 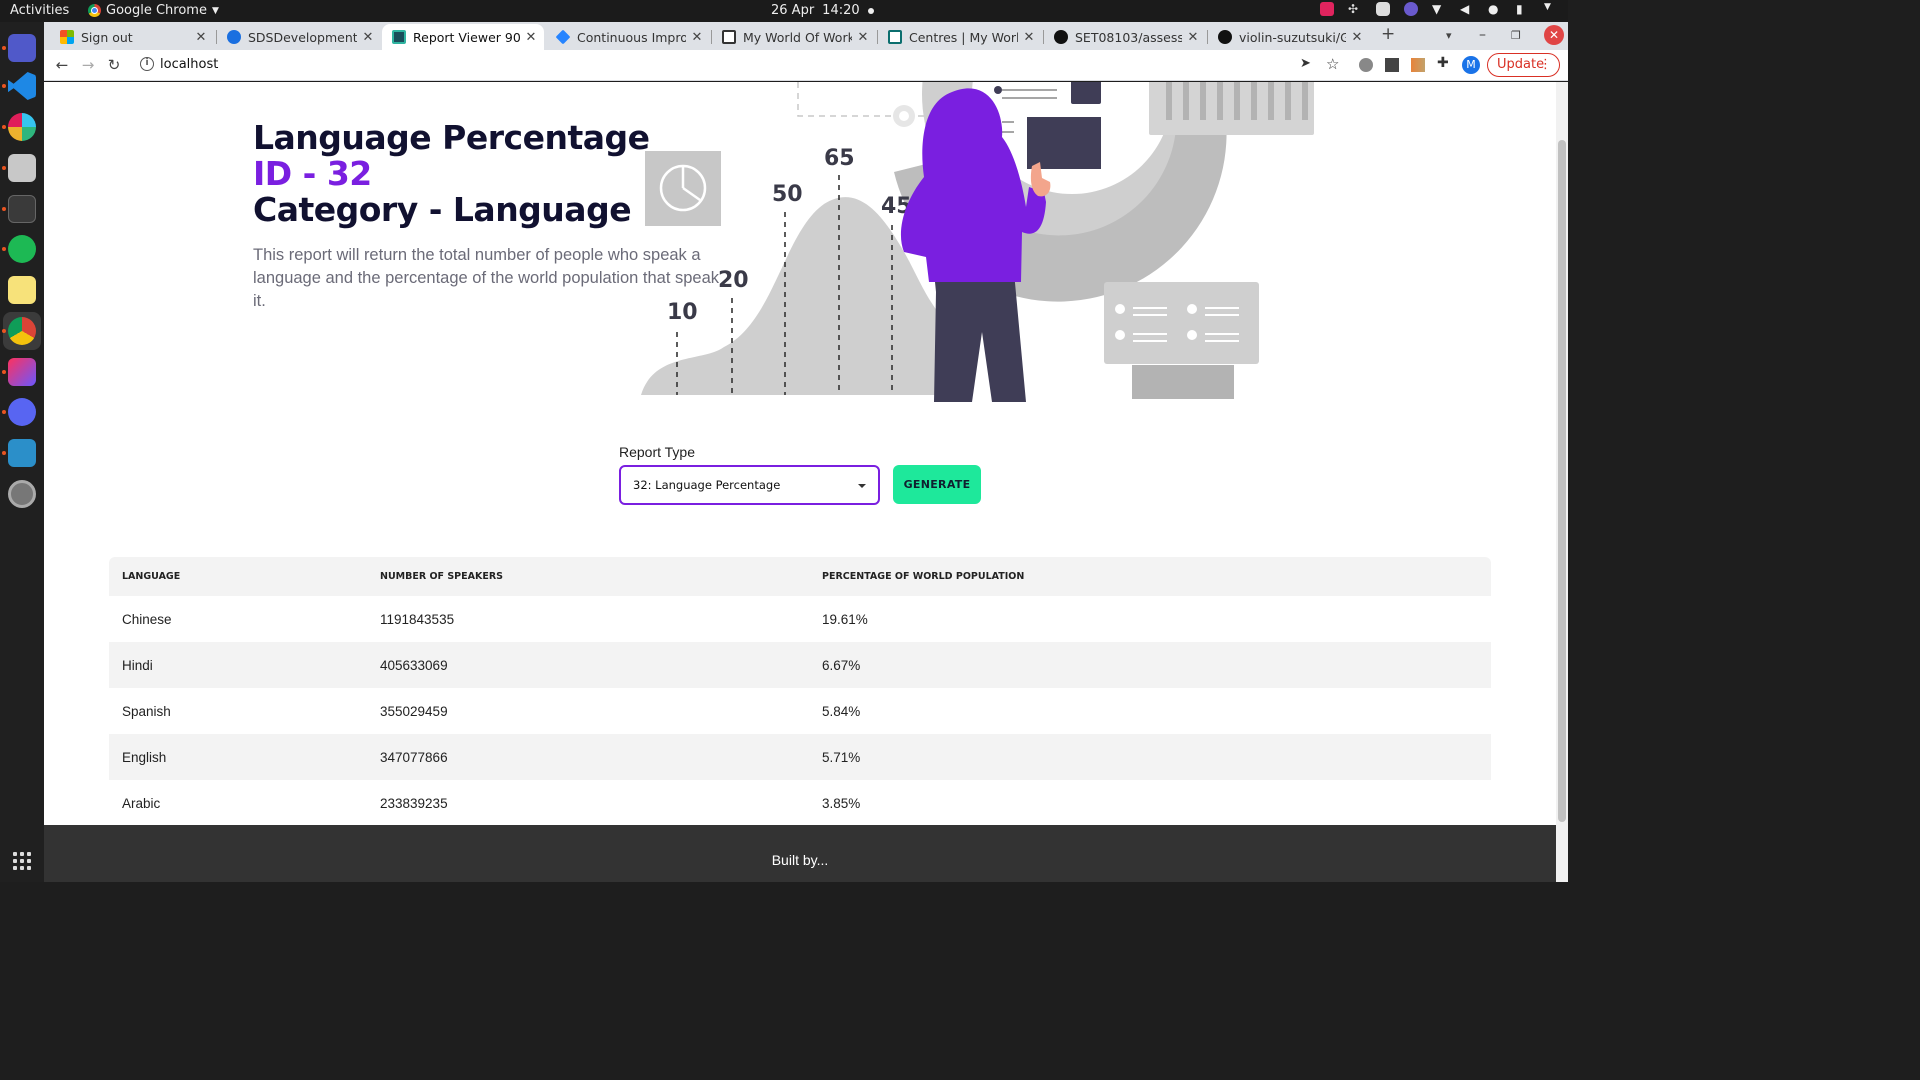 What do you see at coordinates (1061, 37) in the screenshot?
I see `github-icon` at bounding box center [1061, 37].